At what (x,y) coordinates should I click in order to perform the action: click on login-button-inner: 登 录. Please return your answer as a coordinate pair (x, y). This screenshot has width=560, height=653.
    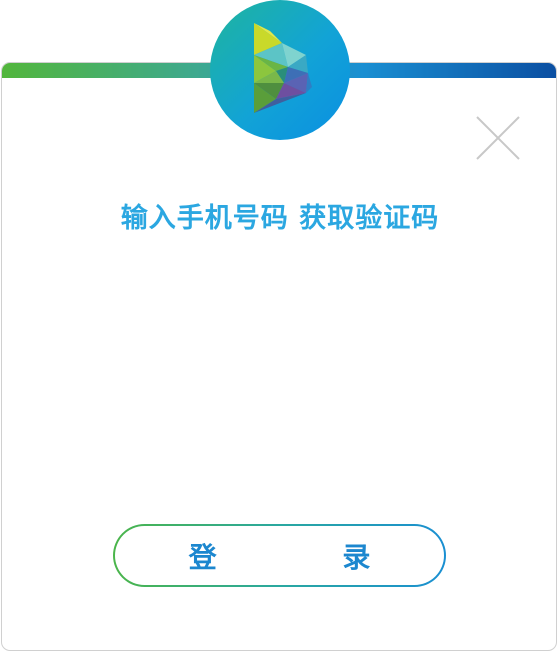
    Looking at the image, I should click on (279, 555).